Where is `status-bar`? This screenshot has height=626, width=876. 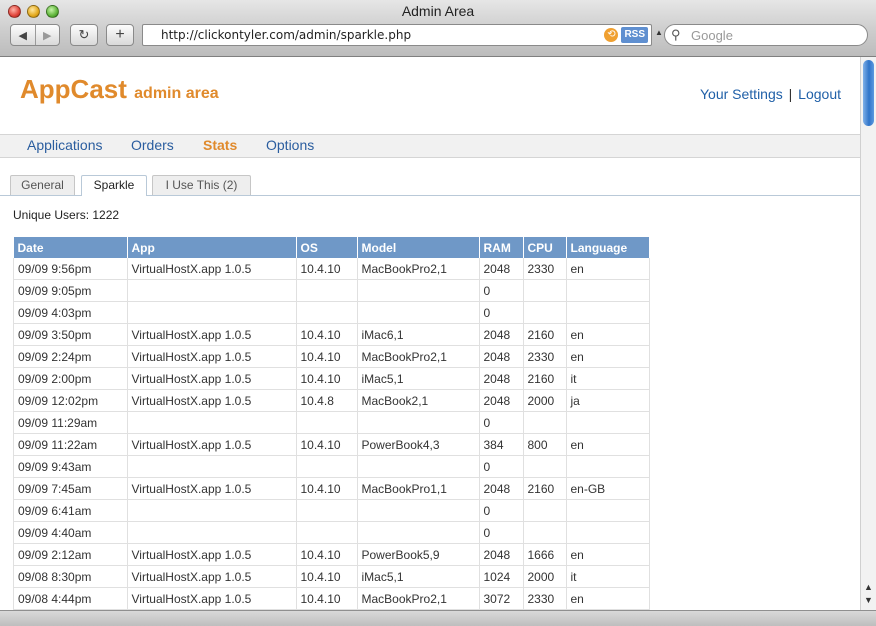
status-bar is located at coordinates (438, 618).